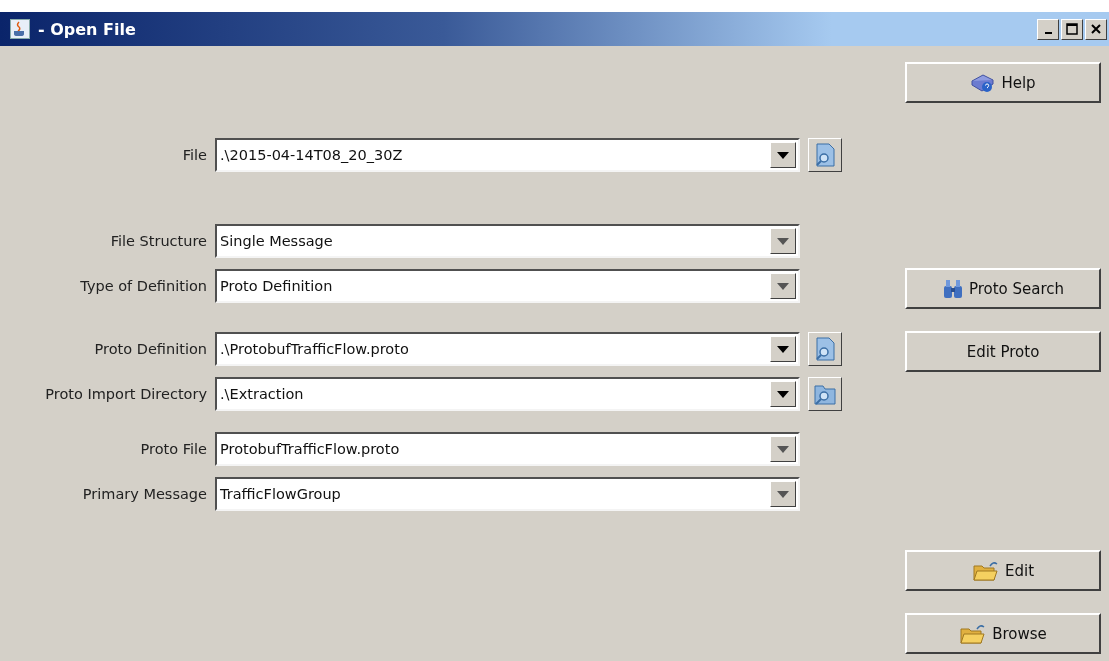 The width and height of the screenshot is (1109, 661). What do you see at coordinates (507, 394) in the screenshot?
I see `combo-box: .\Extraction` at bounding box center [507, 394].